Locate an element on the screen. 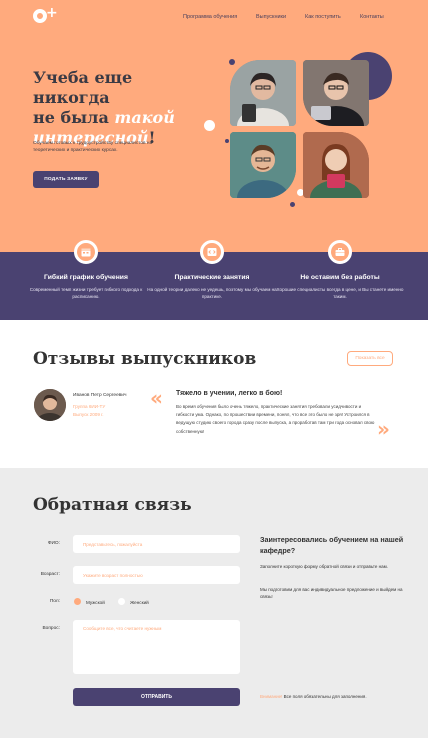 The height and width of the screenshot is (738, 428). required-note-text: Все поля обязательны для заполнения. is located at coordinates (324, 696).